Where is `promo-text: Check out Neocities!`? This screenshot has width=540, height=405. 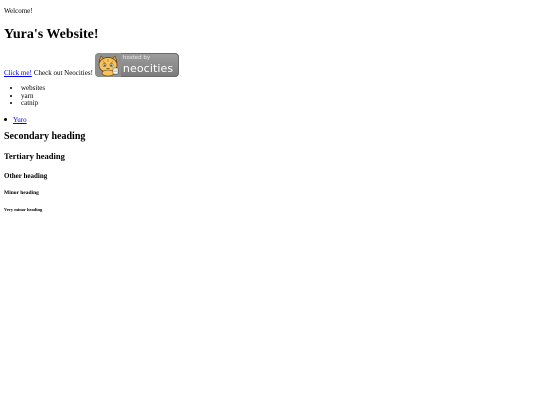
promo-text: Check out Neocities! is located at coordinates (63, 73).